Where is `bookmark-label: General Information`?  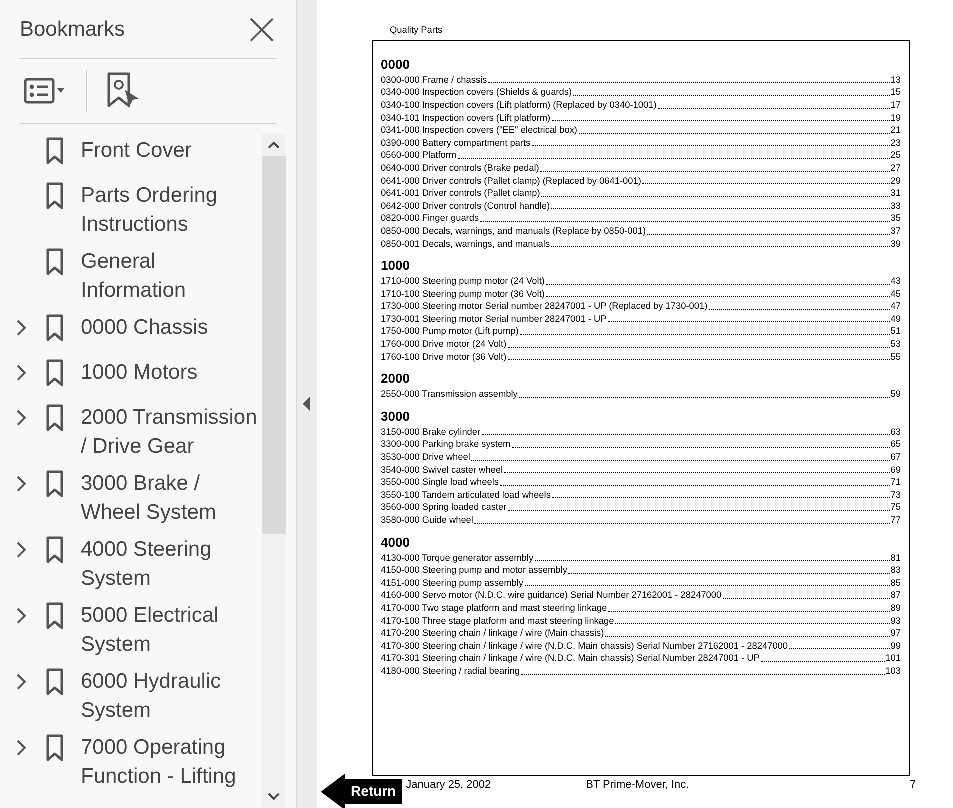 bookmark-label: General Information is located at coordinates (134, 276).